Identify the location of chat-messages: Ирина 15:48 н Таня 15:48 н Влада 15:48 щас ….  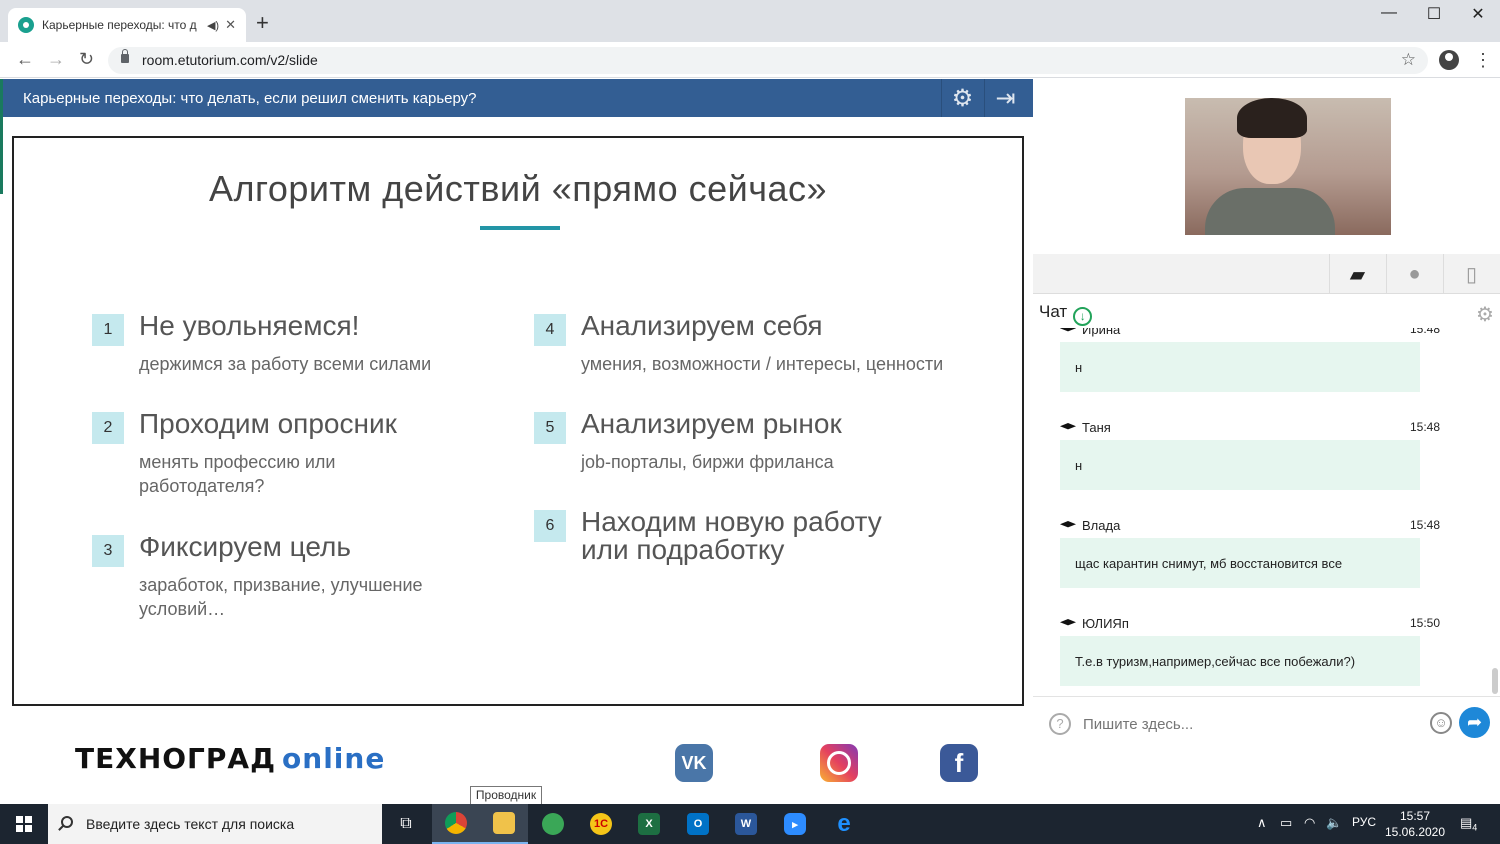
(1260, 511).